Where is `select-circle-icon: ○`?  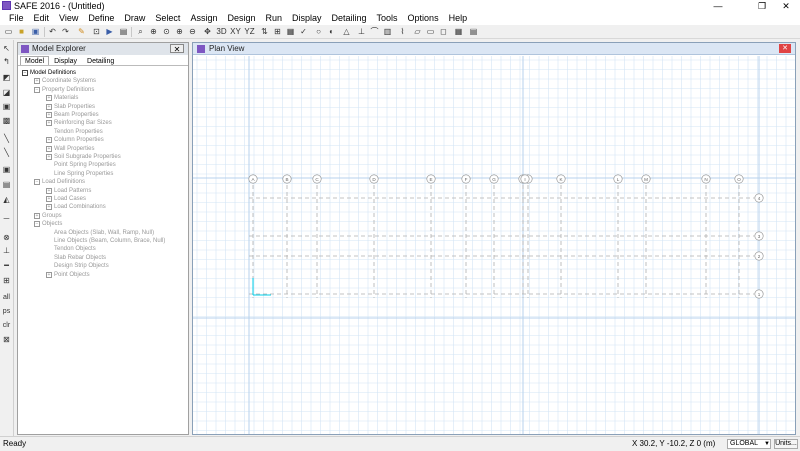 select-circle-icon: ○ is located at coordinates (318, 31).